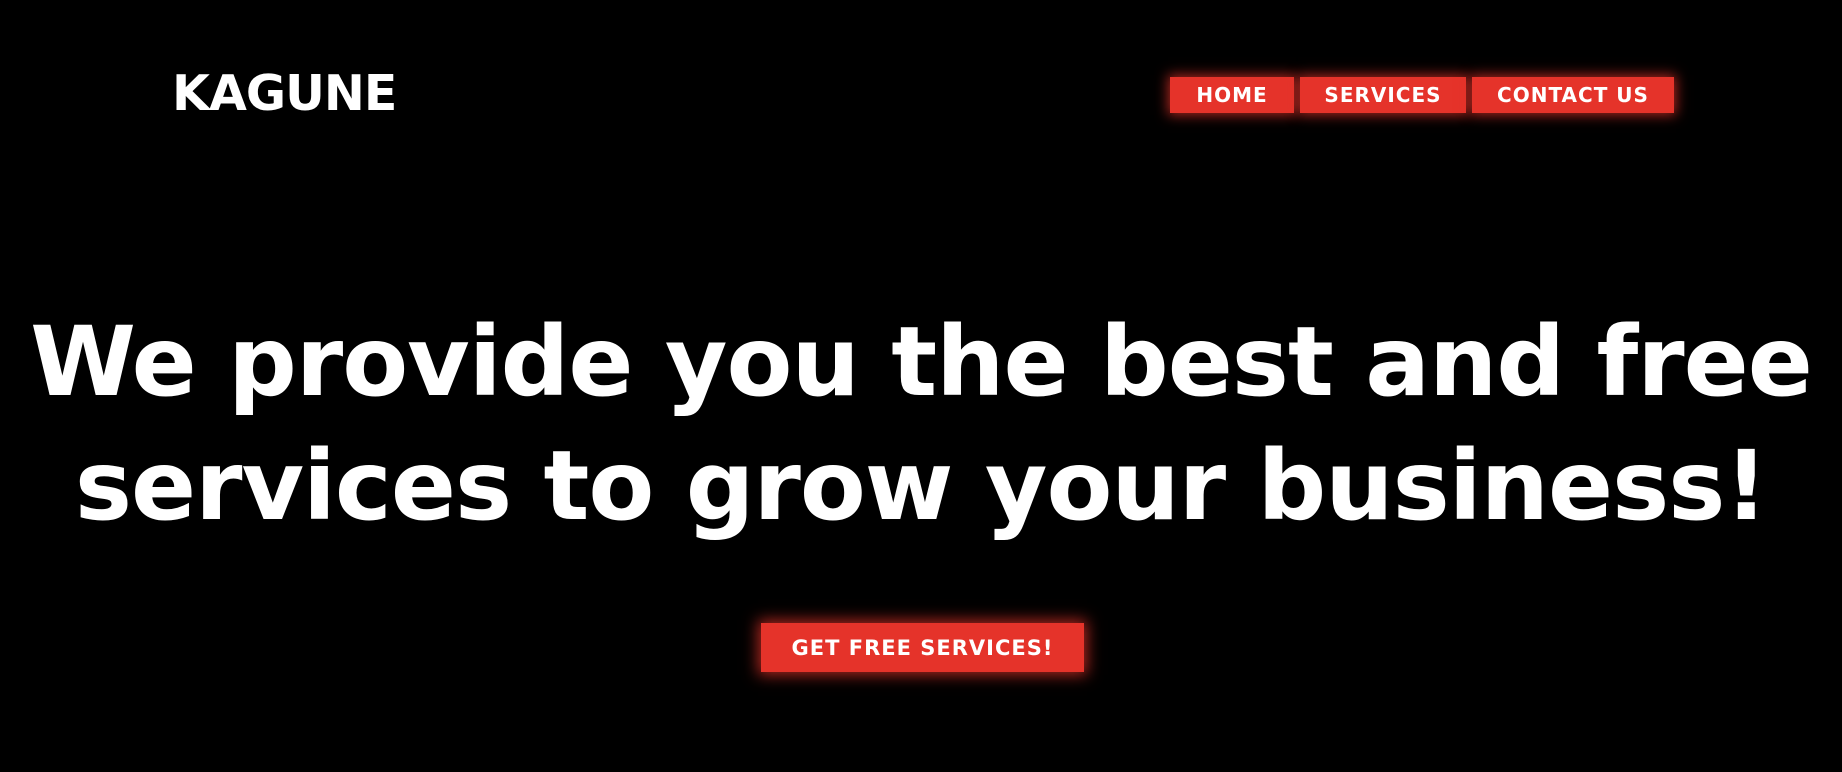 The width and height of the screenshot is (1842, 772). Describe the element at coordinates (1573, 95) in the screenshot. I see `nav-contact-us-button: CONTACT US` at that location.